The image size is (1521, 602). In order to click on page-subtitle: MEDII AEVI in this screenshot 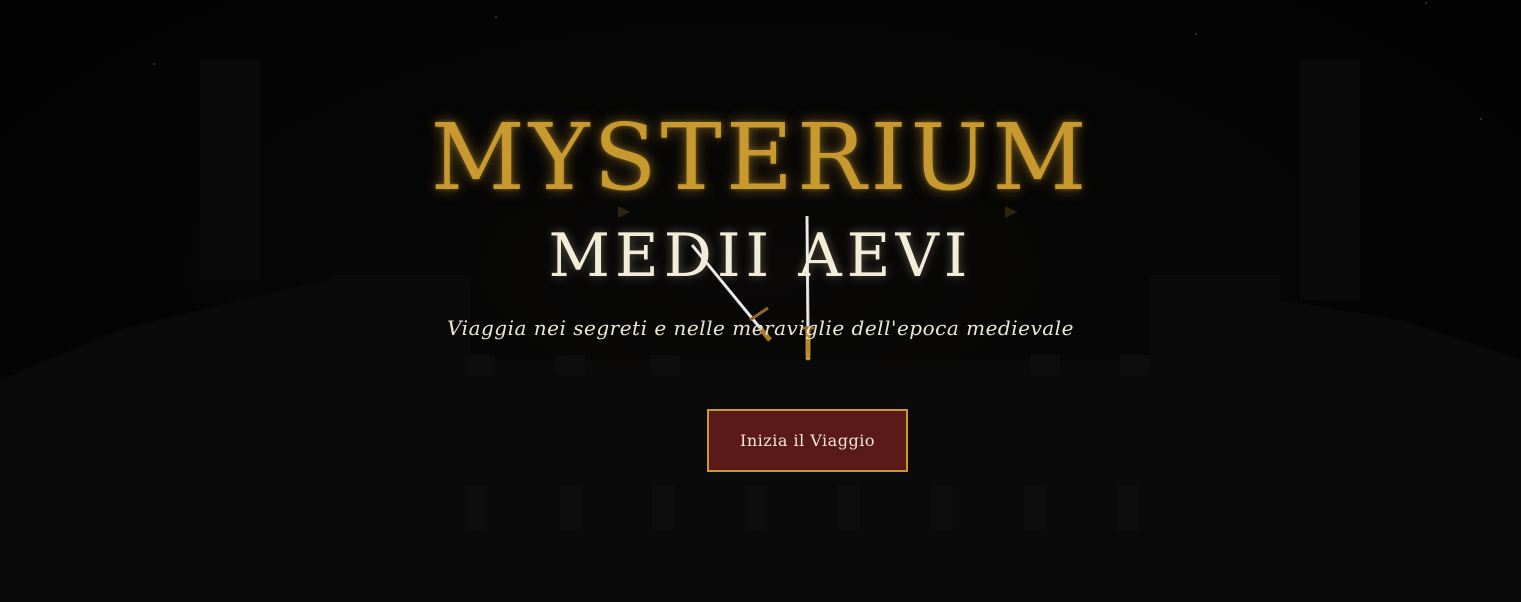, I will do `click(760, 256)`.